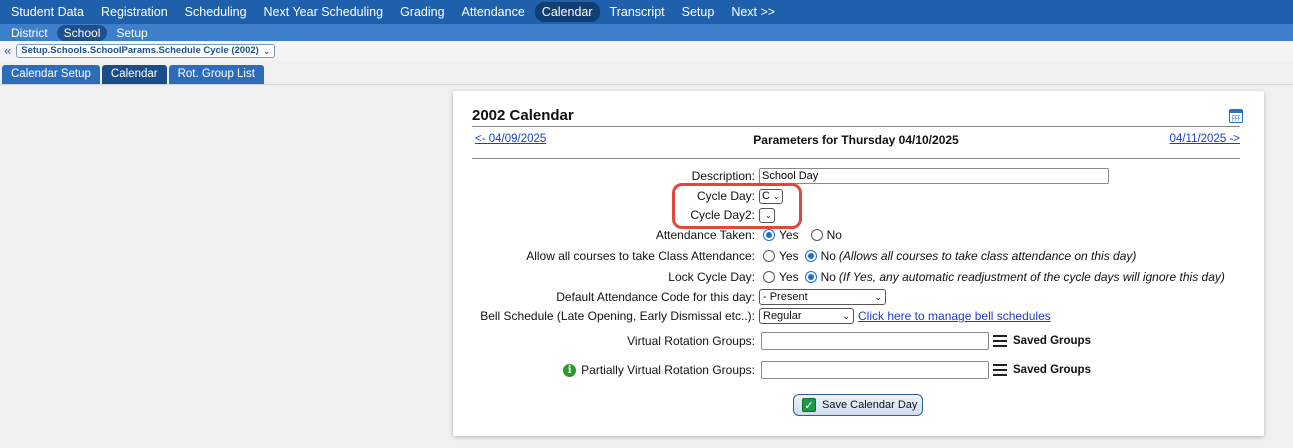 This screenshot has width=1293, height=448. What do you see at coordinates (828, 277) in the screenshot?
I see `lock-cycle-day-no-label: No` at bounding box center [828, 277].